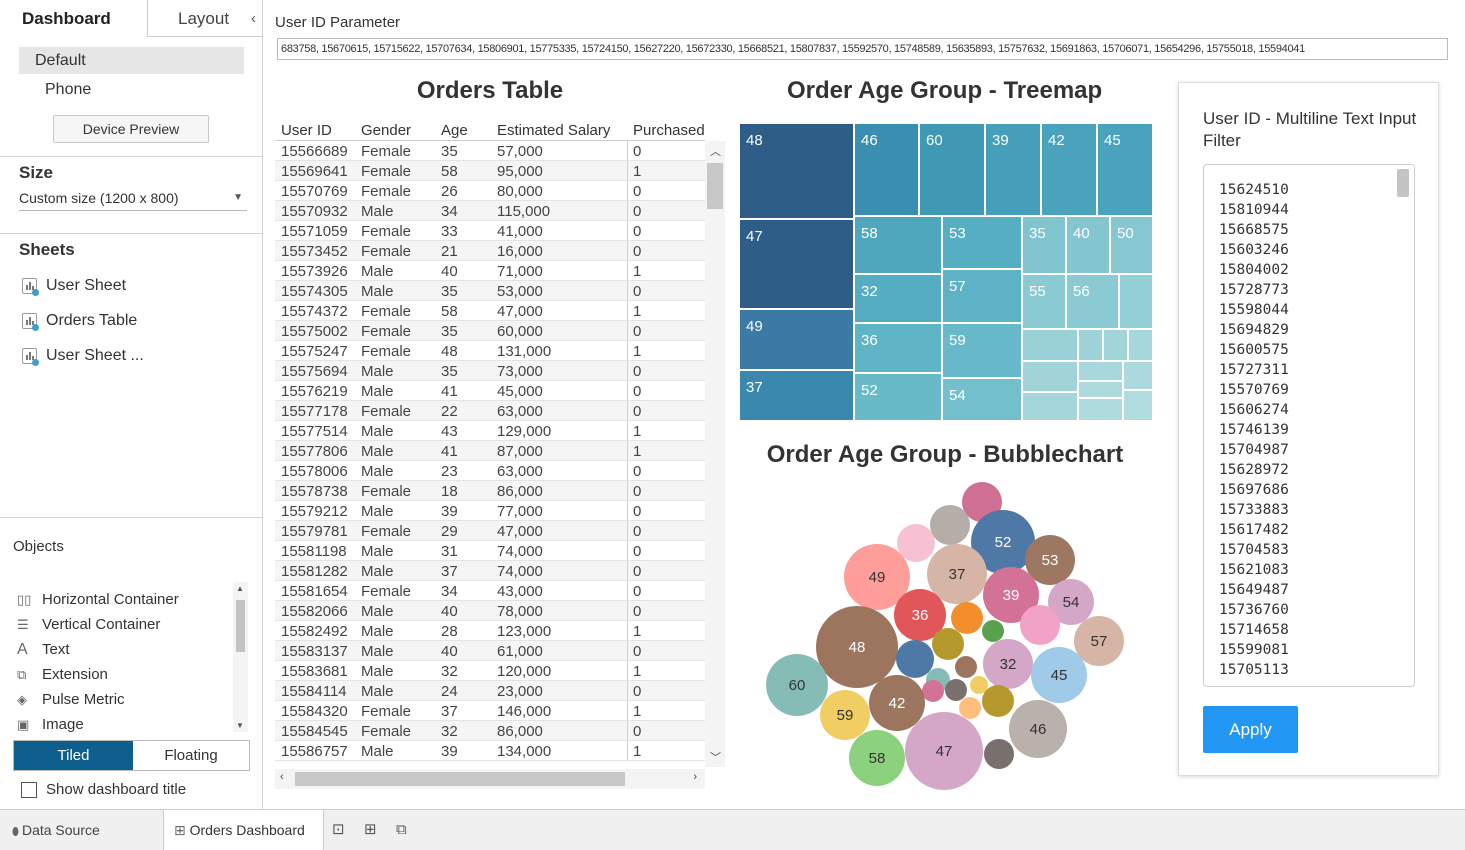 Image resolution: width=1465 pixels, height=850 pixels. I want to click on device-phone: Phone, so click(131, 89).